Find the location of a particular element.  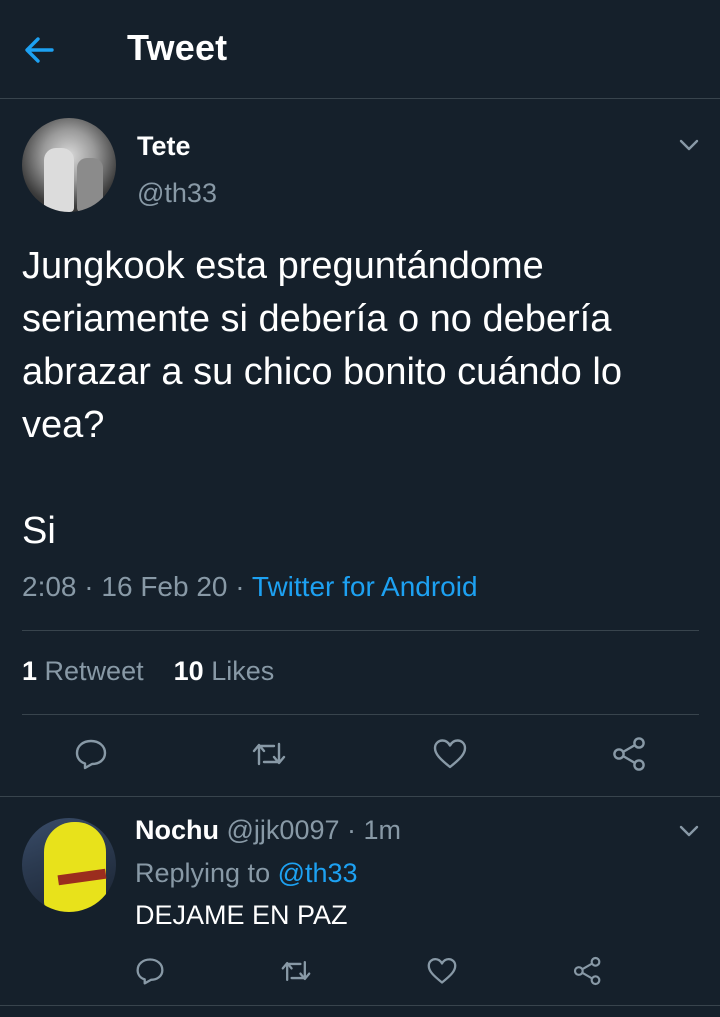

likes-stat: 10 Likes is located at coordinates (224, 671).